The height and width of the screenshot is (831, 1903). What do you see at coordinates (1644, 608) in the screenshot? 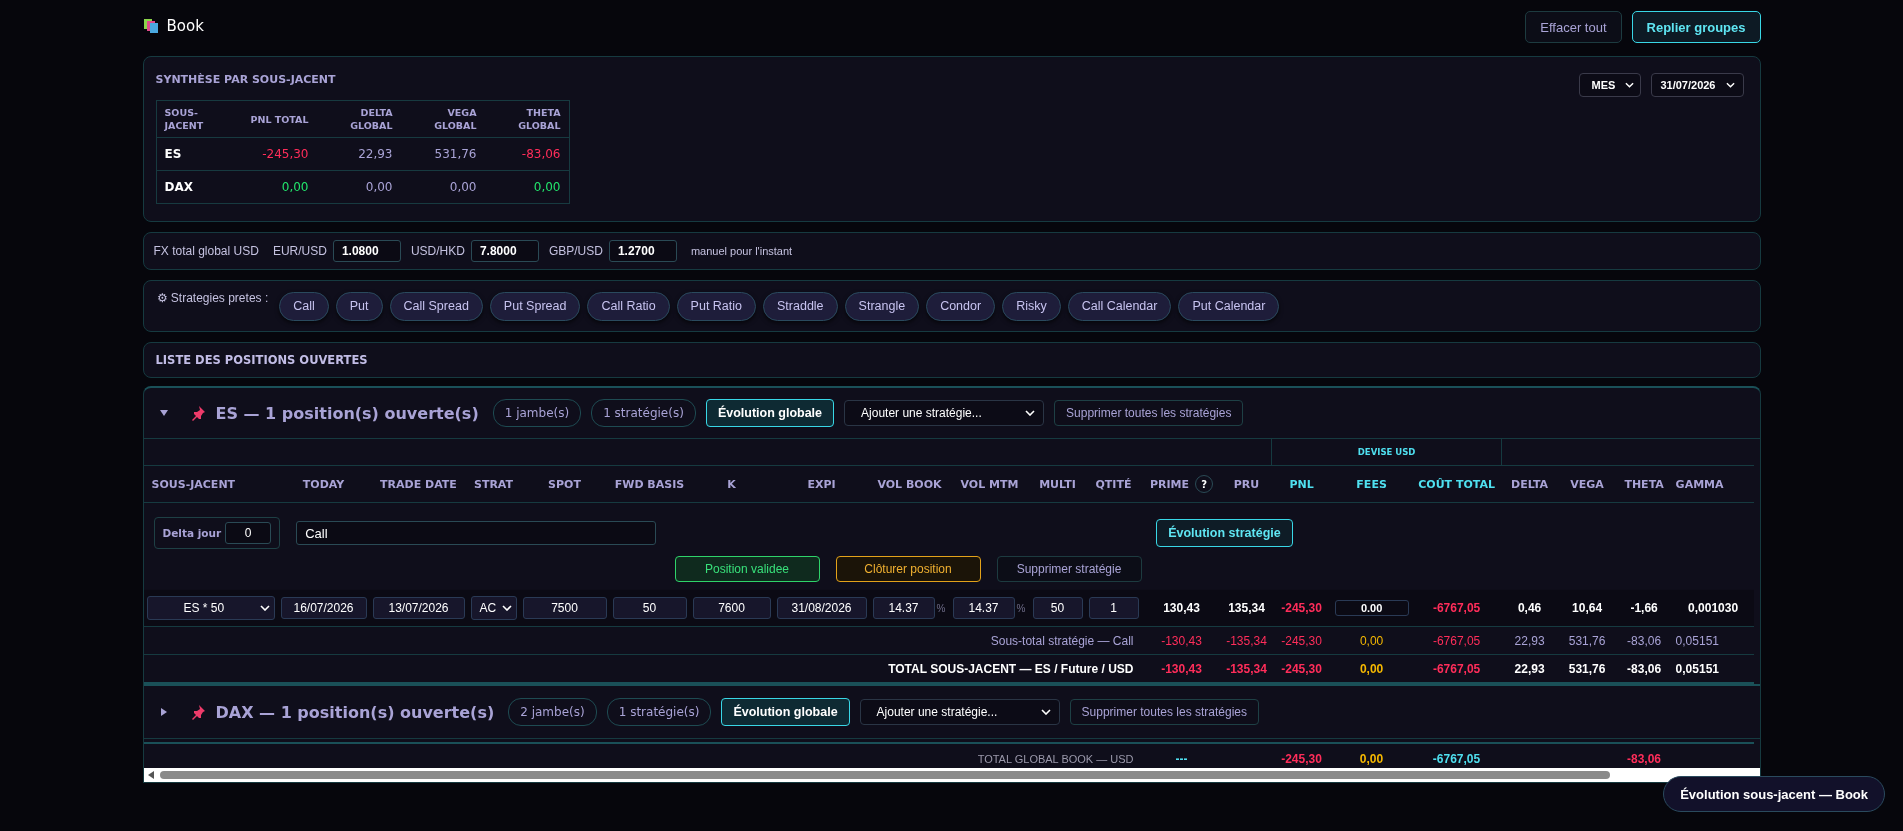
I see `table-cell: -1,66` at bounding box center [1644, 608].